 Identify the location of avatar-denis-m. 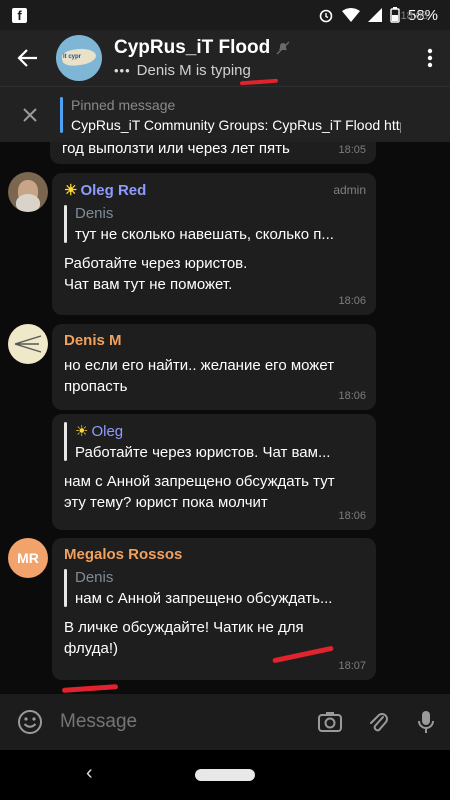
(28, 344).